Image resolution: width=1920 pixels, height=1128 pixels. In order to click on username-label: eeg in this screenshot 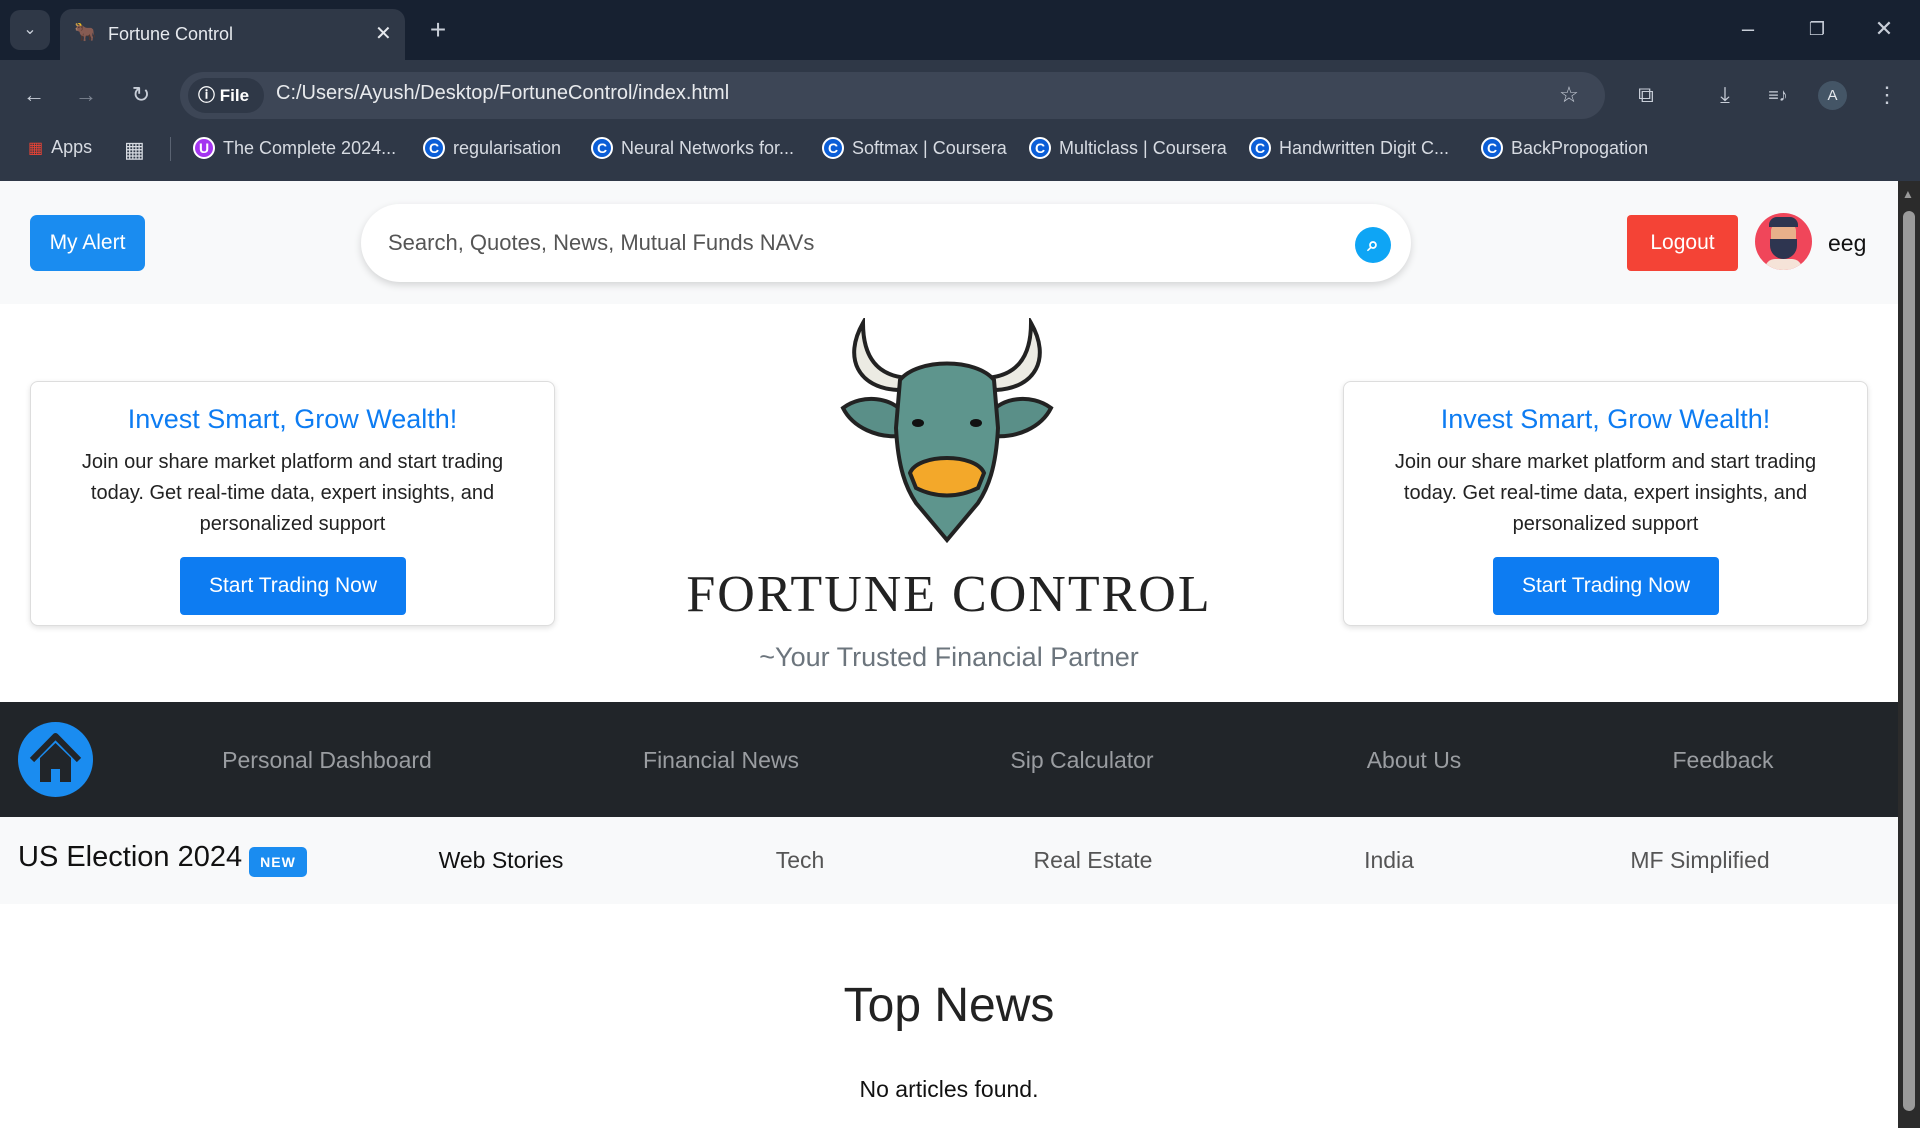, I will do `click(1847, 243)`.